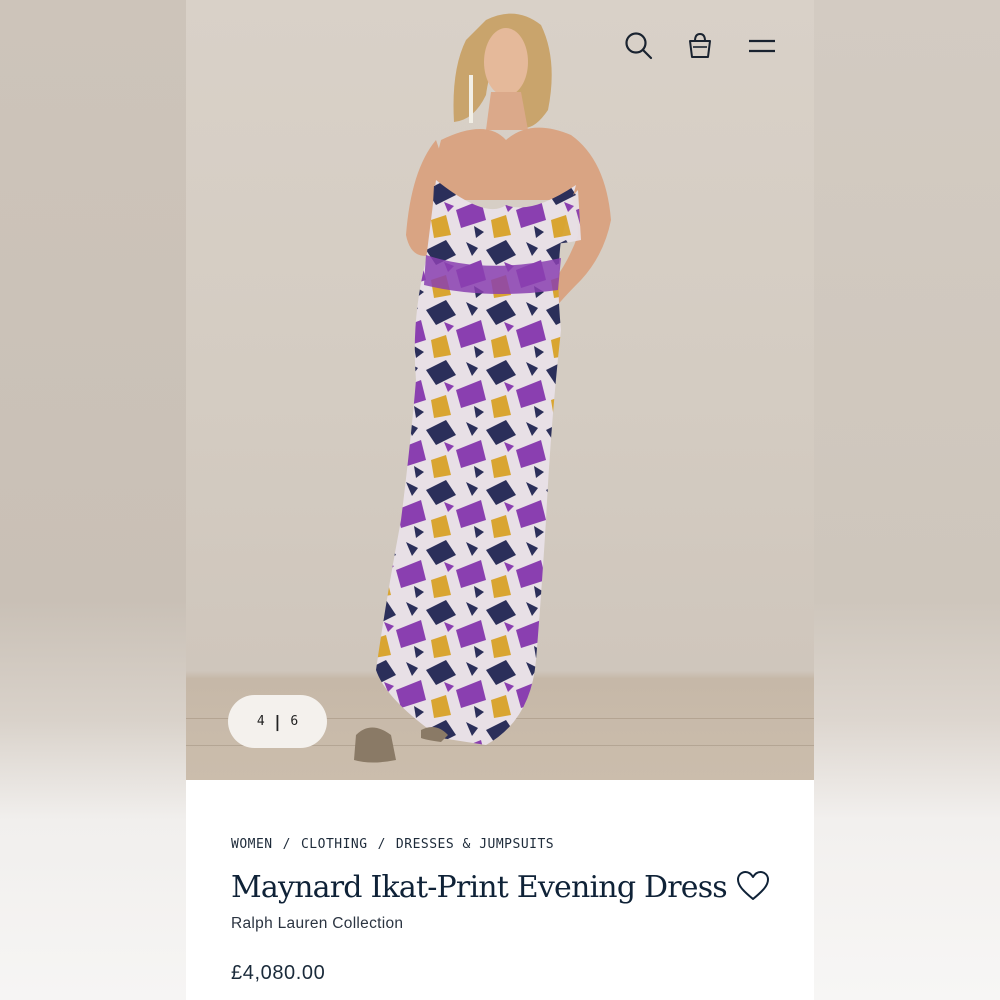 Image resolution: width=1000 pixels, height=1000 pixels. Describe the element at coordinates (278, 973) in the screenshot. I see `product-price: £4,080.00` at that location.